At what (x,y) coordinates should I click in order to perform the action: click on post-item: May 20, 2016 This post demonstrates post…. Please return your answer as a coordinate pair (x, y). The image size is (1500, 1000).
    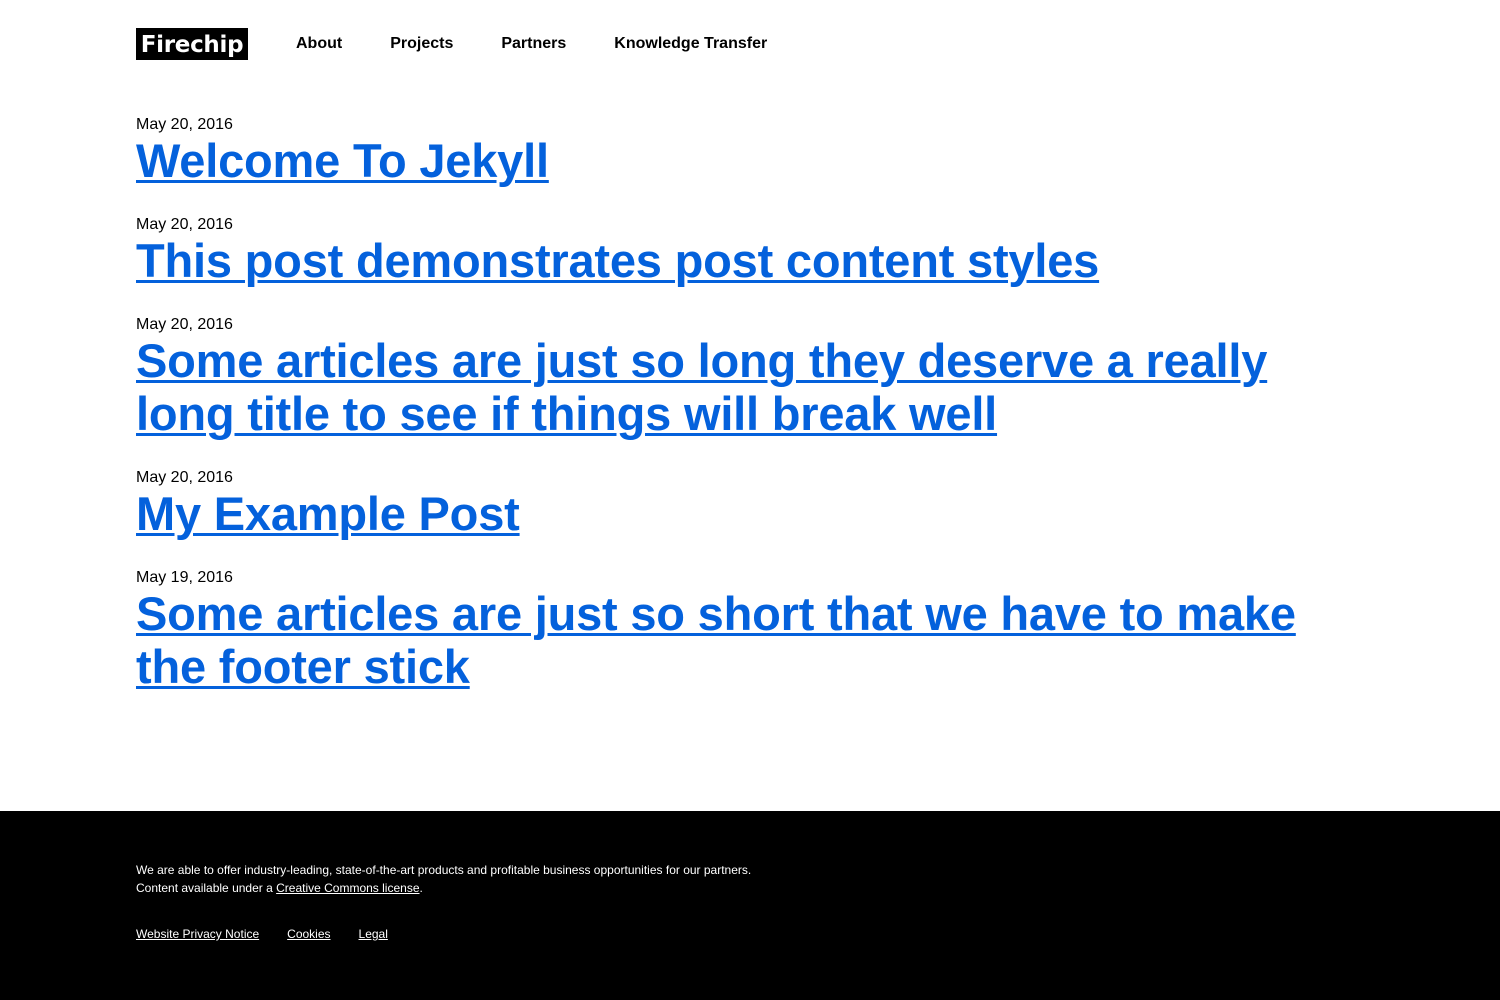
    Looking at the image, I should click on (756, 251).